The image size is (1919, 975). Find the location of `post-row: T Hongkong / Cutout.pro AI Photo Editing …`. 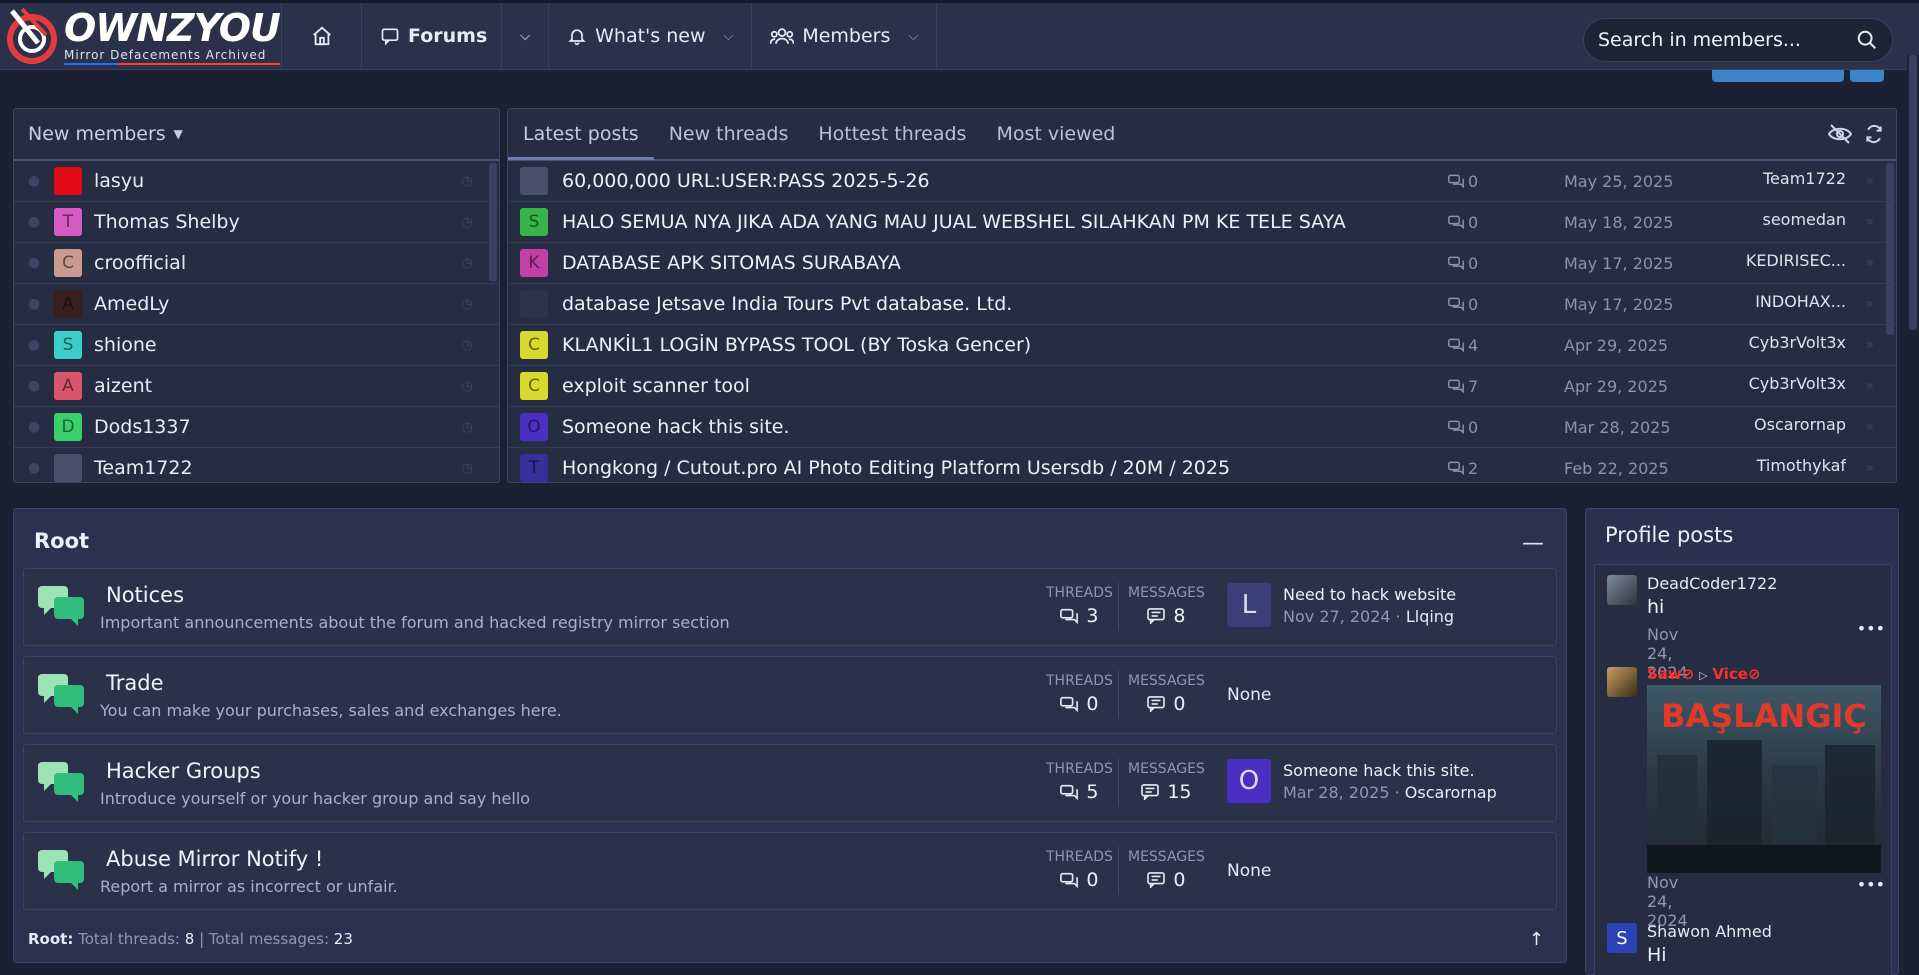

post-row: T Hongkong / Cutout.pro AI Photo Editing … is located at coordinates (1202, 465).